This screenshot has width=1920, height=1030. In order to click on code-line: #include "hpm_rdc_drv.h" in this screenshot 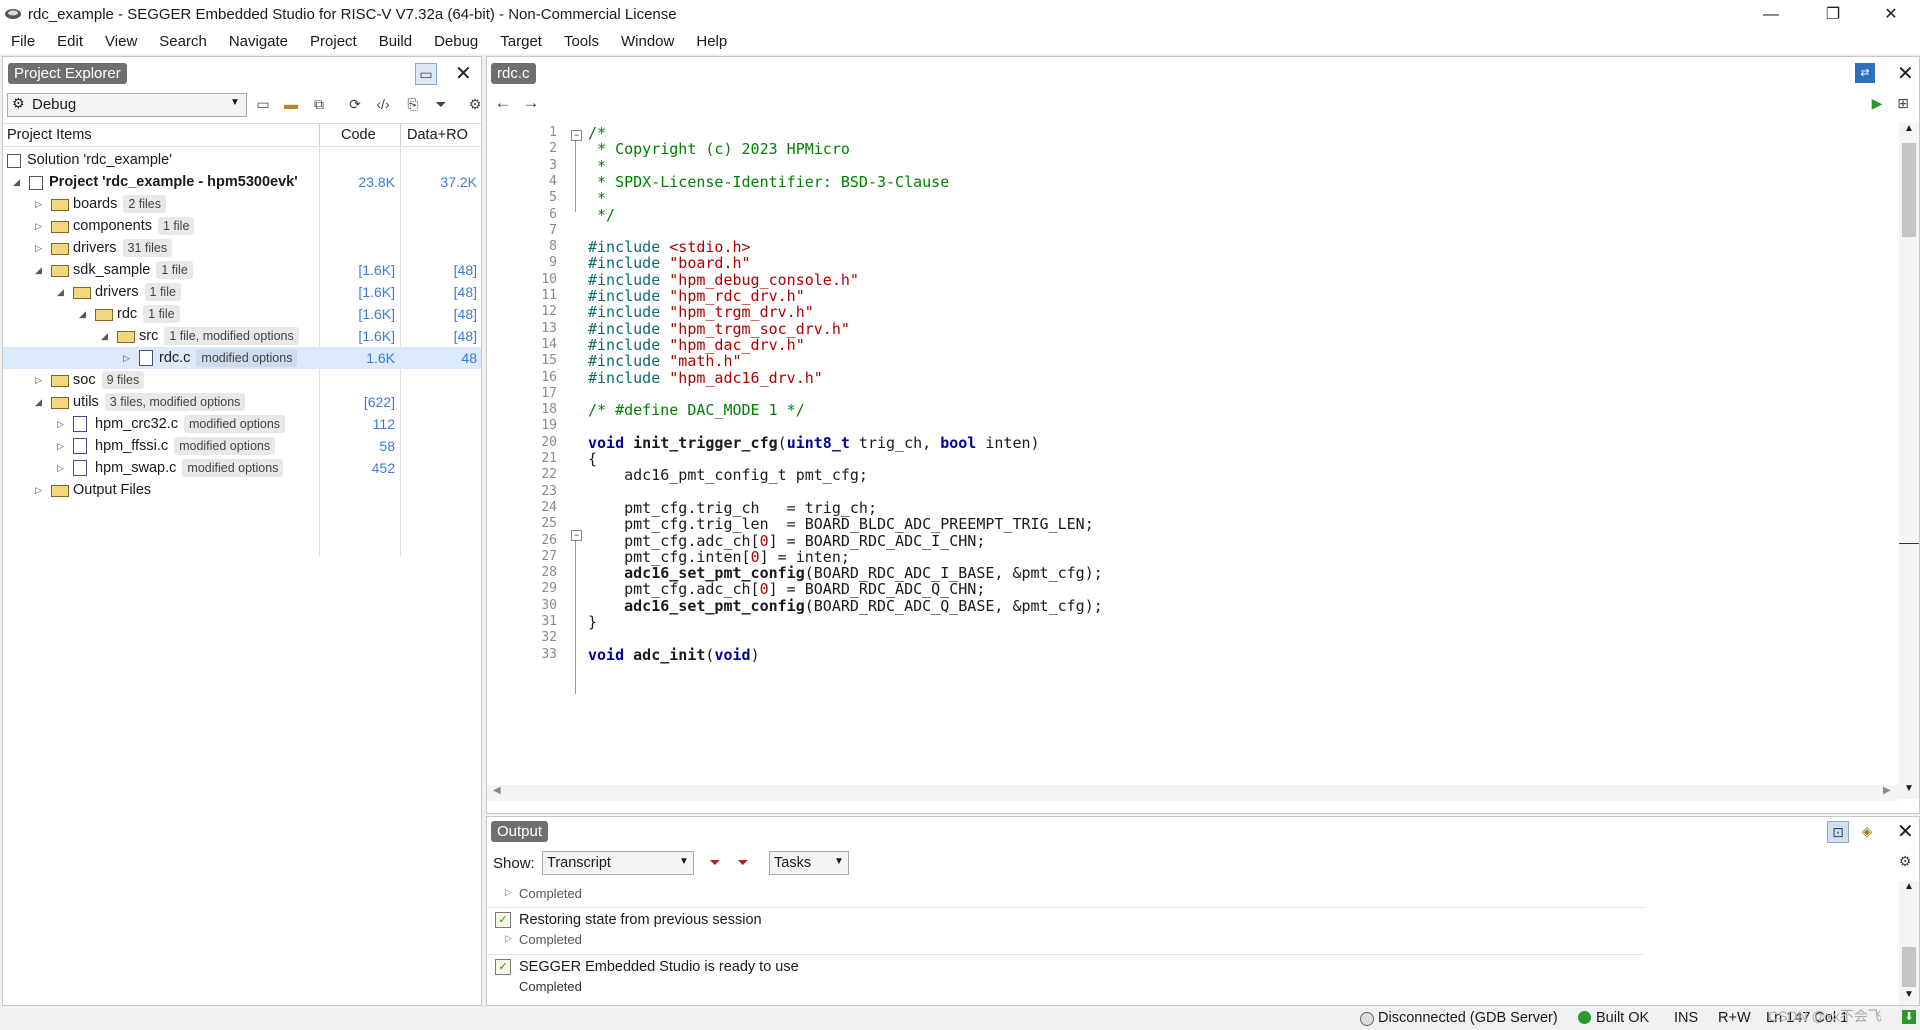, I will do `click(696, 296)`.